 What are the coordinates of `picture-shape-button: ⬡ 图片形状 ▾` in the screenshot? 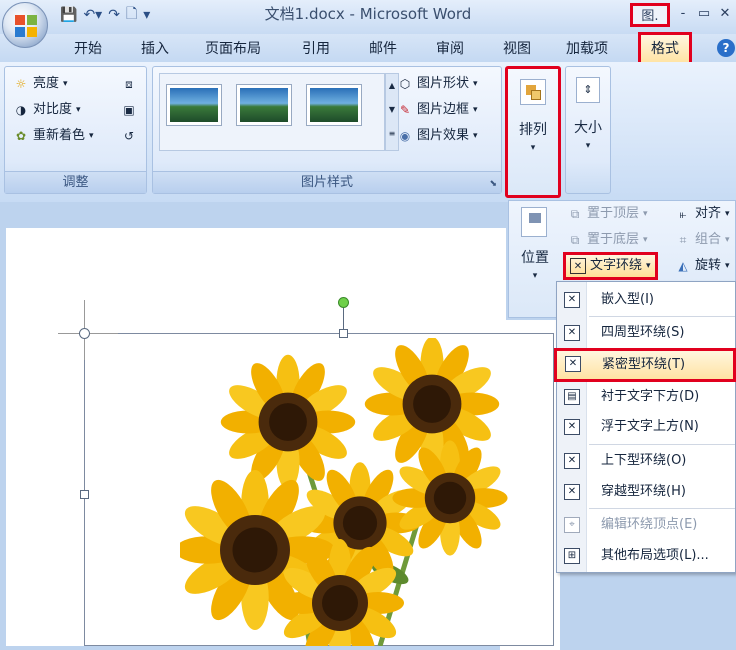 It's located at (437, 84).